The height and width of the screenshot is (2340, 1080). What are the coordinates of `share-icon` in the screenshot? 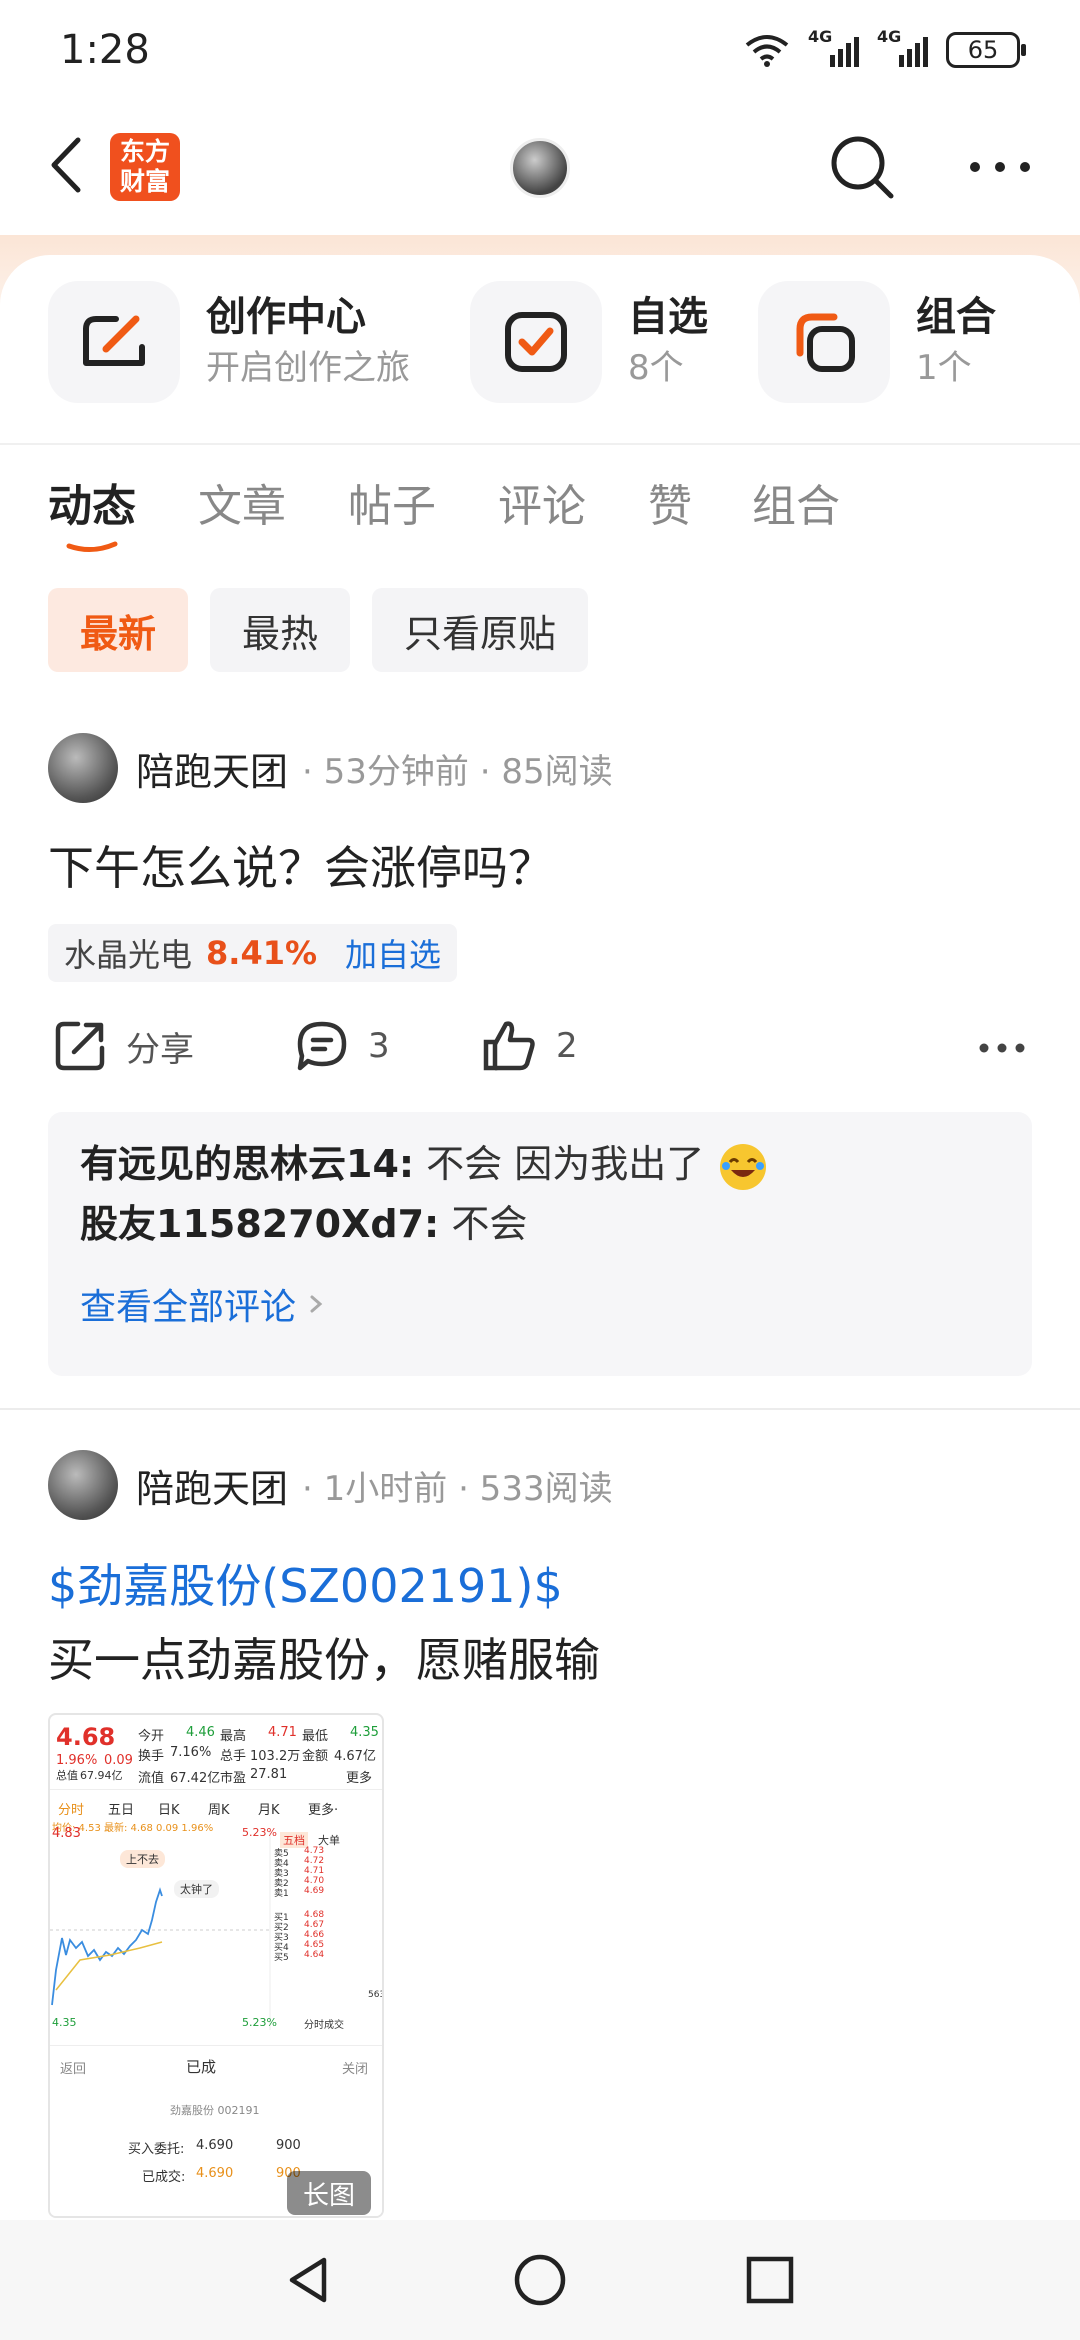 It's located at (80, 1046).